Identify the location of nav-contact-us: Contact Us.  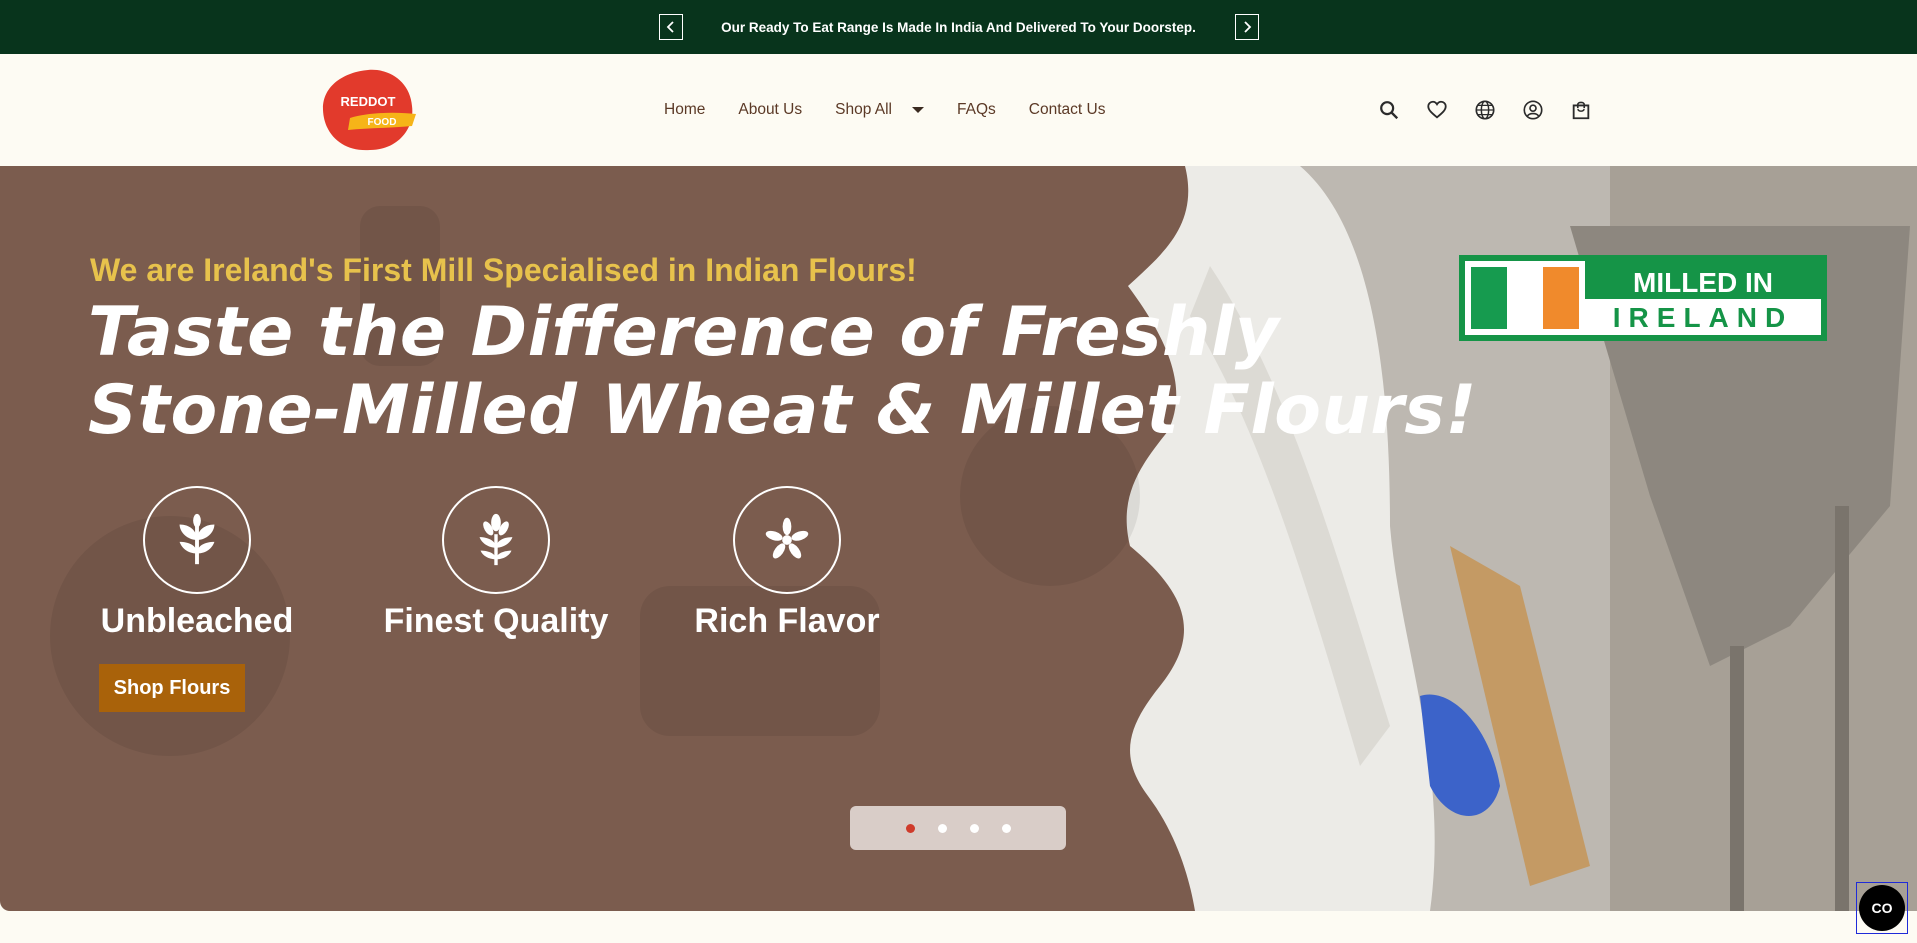
(1067, 110).